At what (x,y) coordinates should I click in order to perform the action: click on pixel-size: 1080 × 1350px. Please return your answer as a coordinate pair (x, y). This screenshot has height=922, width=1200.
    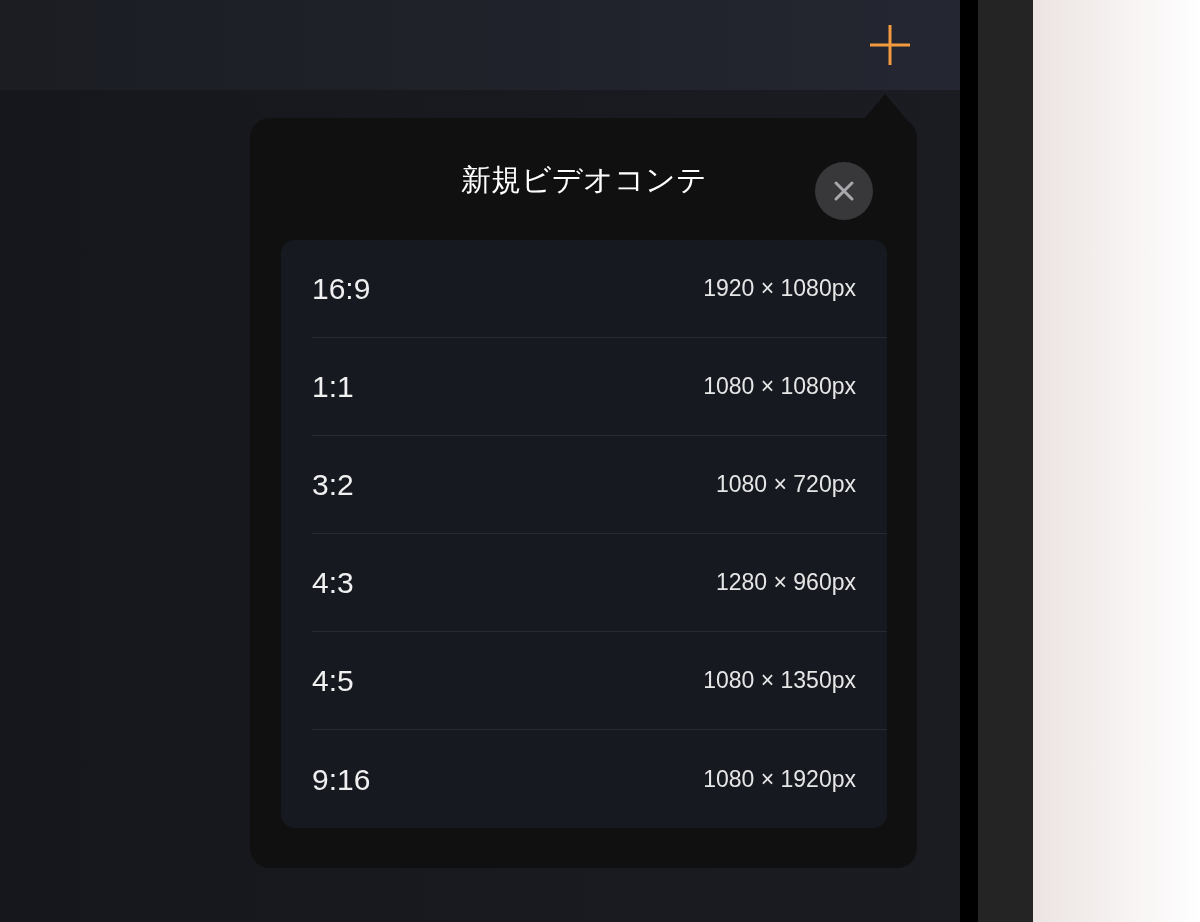
    Looking at the image, I should click on (779, 681).